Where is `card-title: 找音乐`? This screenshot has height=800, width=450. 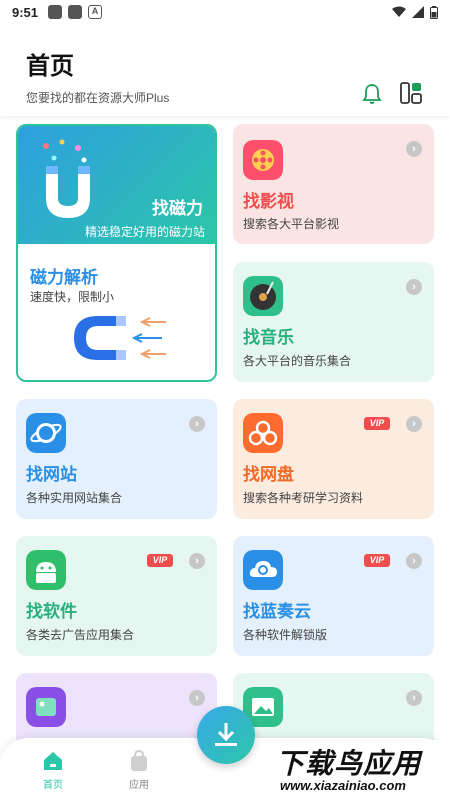 card-title: 找音乐 is located at coordinates (268, 337).